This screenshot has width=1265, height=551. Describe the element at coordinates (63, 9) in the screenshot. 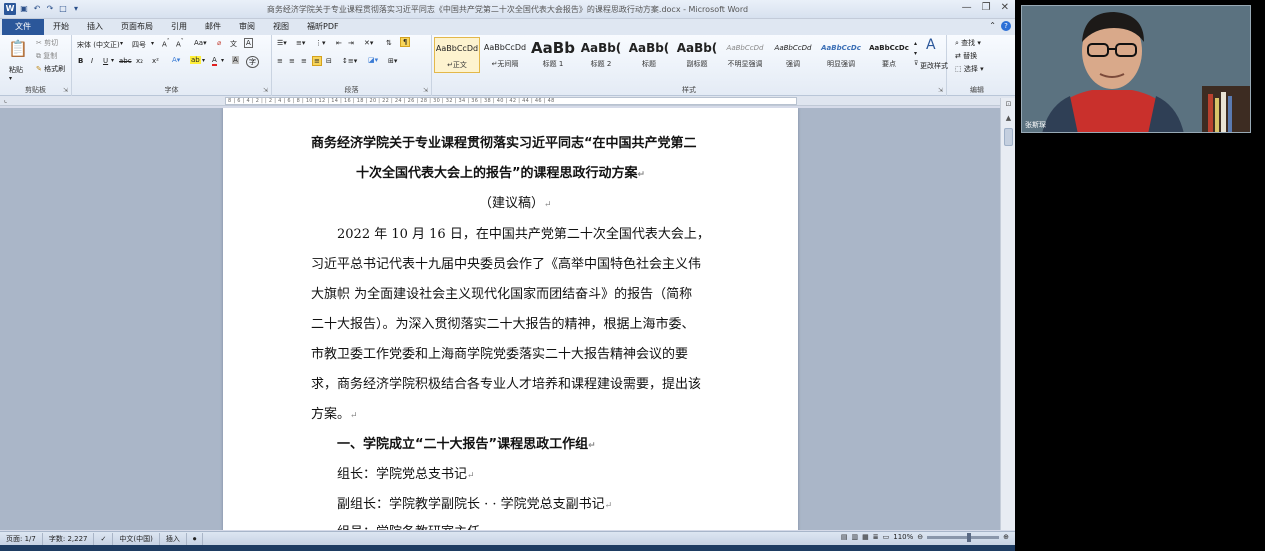

I see `new-doc-icon: □` at that location.